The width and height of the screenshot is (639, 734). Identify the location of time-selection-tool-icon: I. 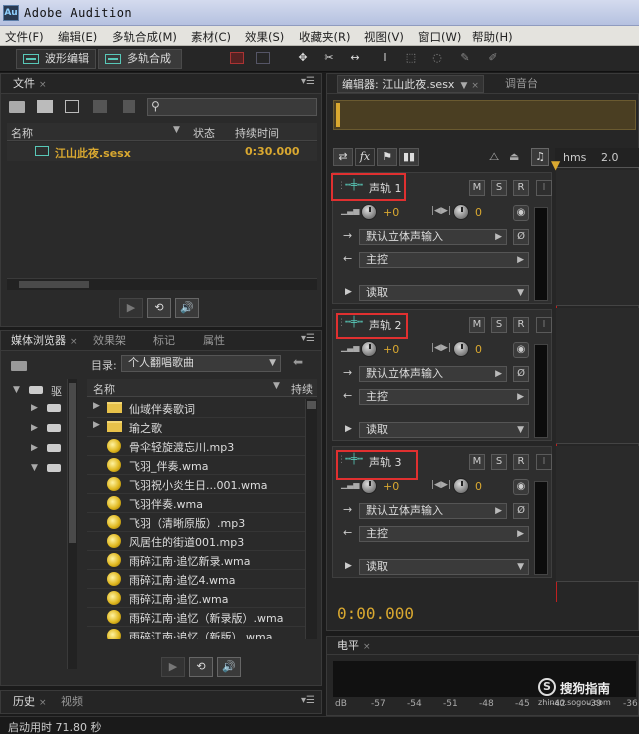
(385, 58).